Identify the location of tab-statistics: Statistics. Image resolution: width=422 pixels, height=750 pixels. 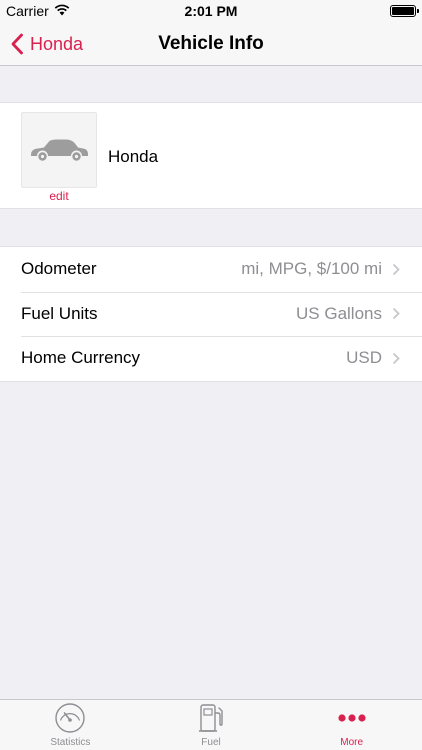
(70, 725).